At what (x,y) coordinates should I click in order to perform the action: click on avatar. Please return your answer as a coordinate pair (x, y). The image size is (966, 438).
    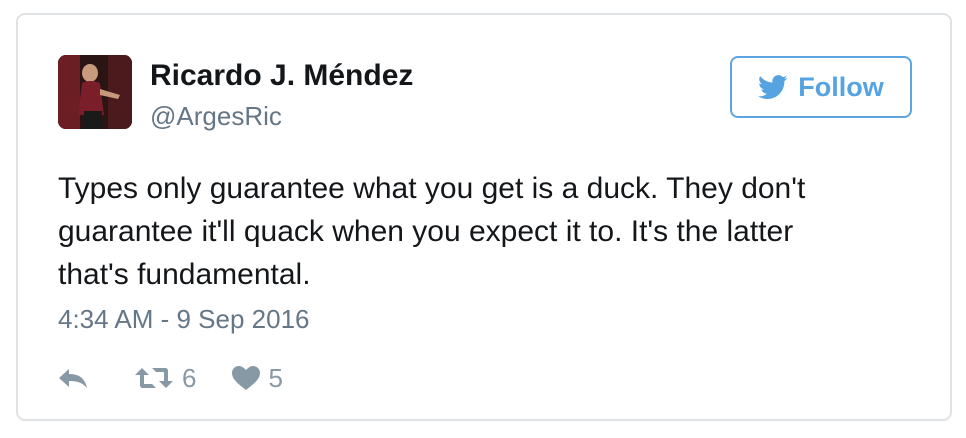
    Looking at the image, I should click on (95, 92).